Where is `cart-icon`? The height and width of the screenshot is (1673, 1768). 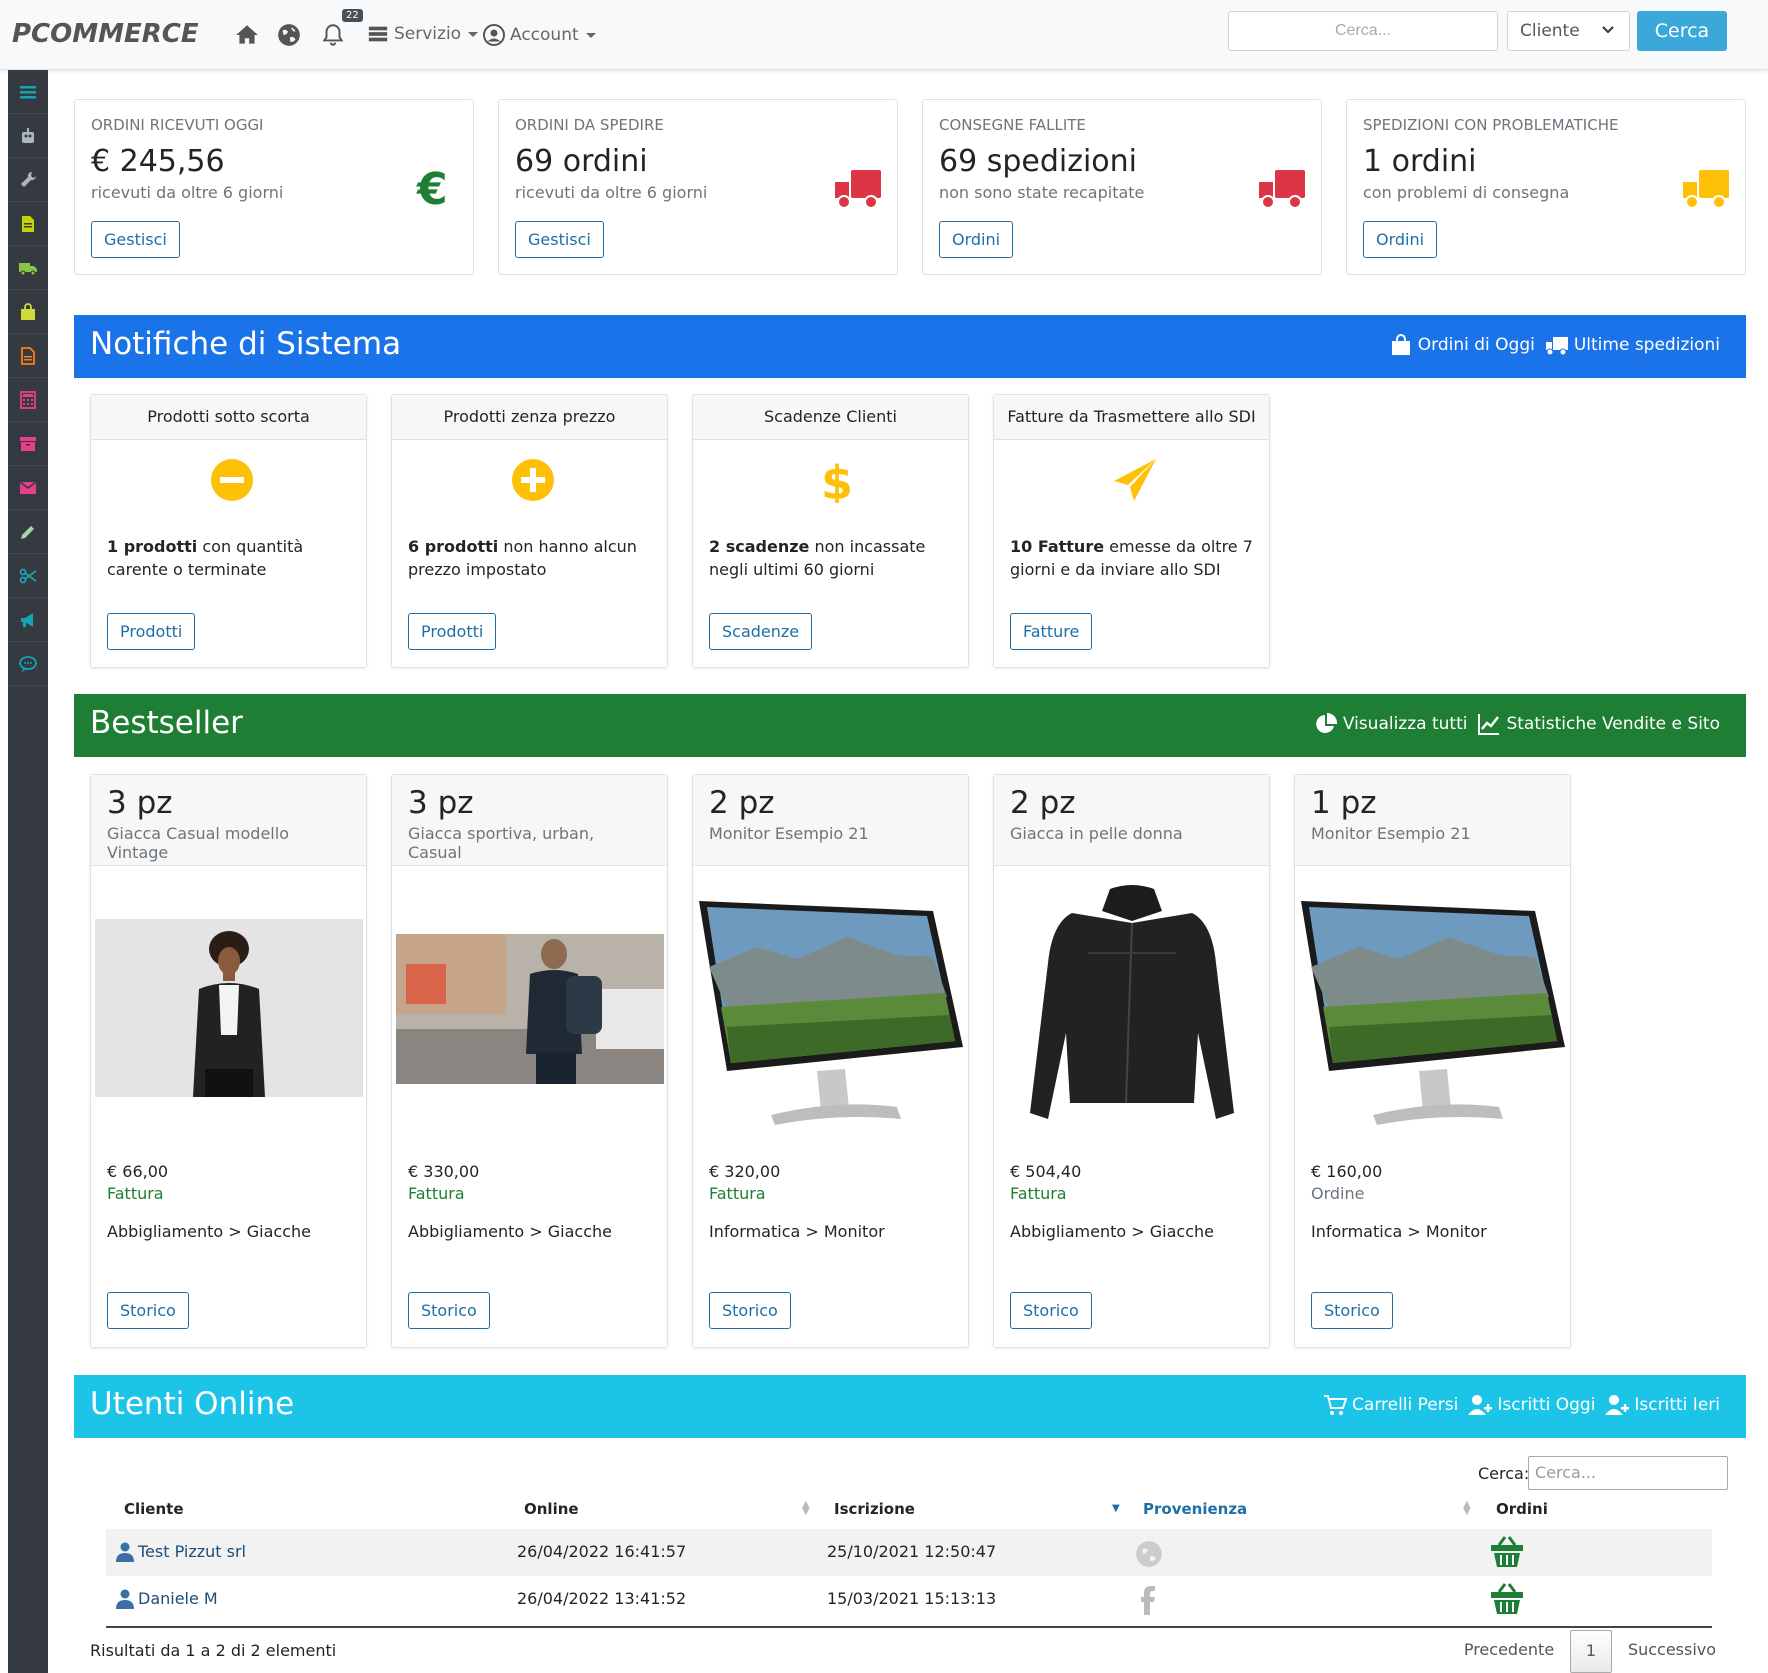 cart-icon is located at coordinates (1336, 1405).